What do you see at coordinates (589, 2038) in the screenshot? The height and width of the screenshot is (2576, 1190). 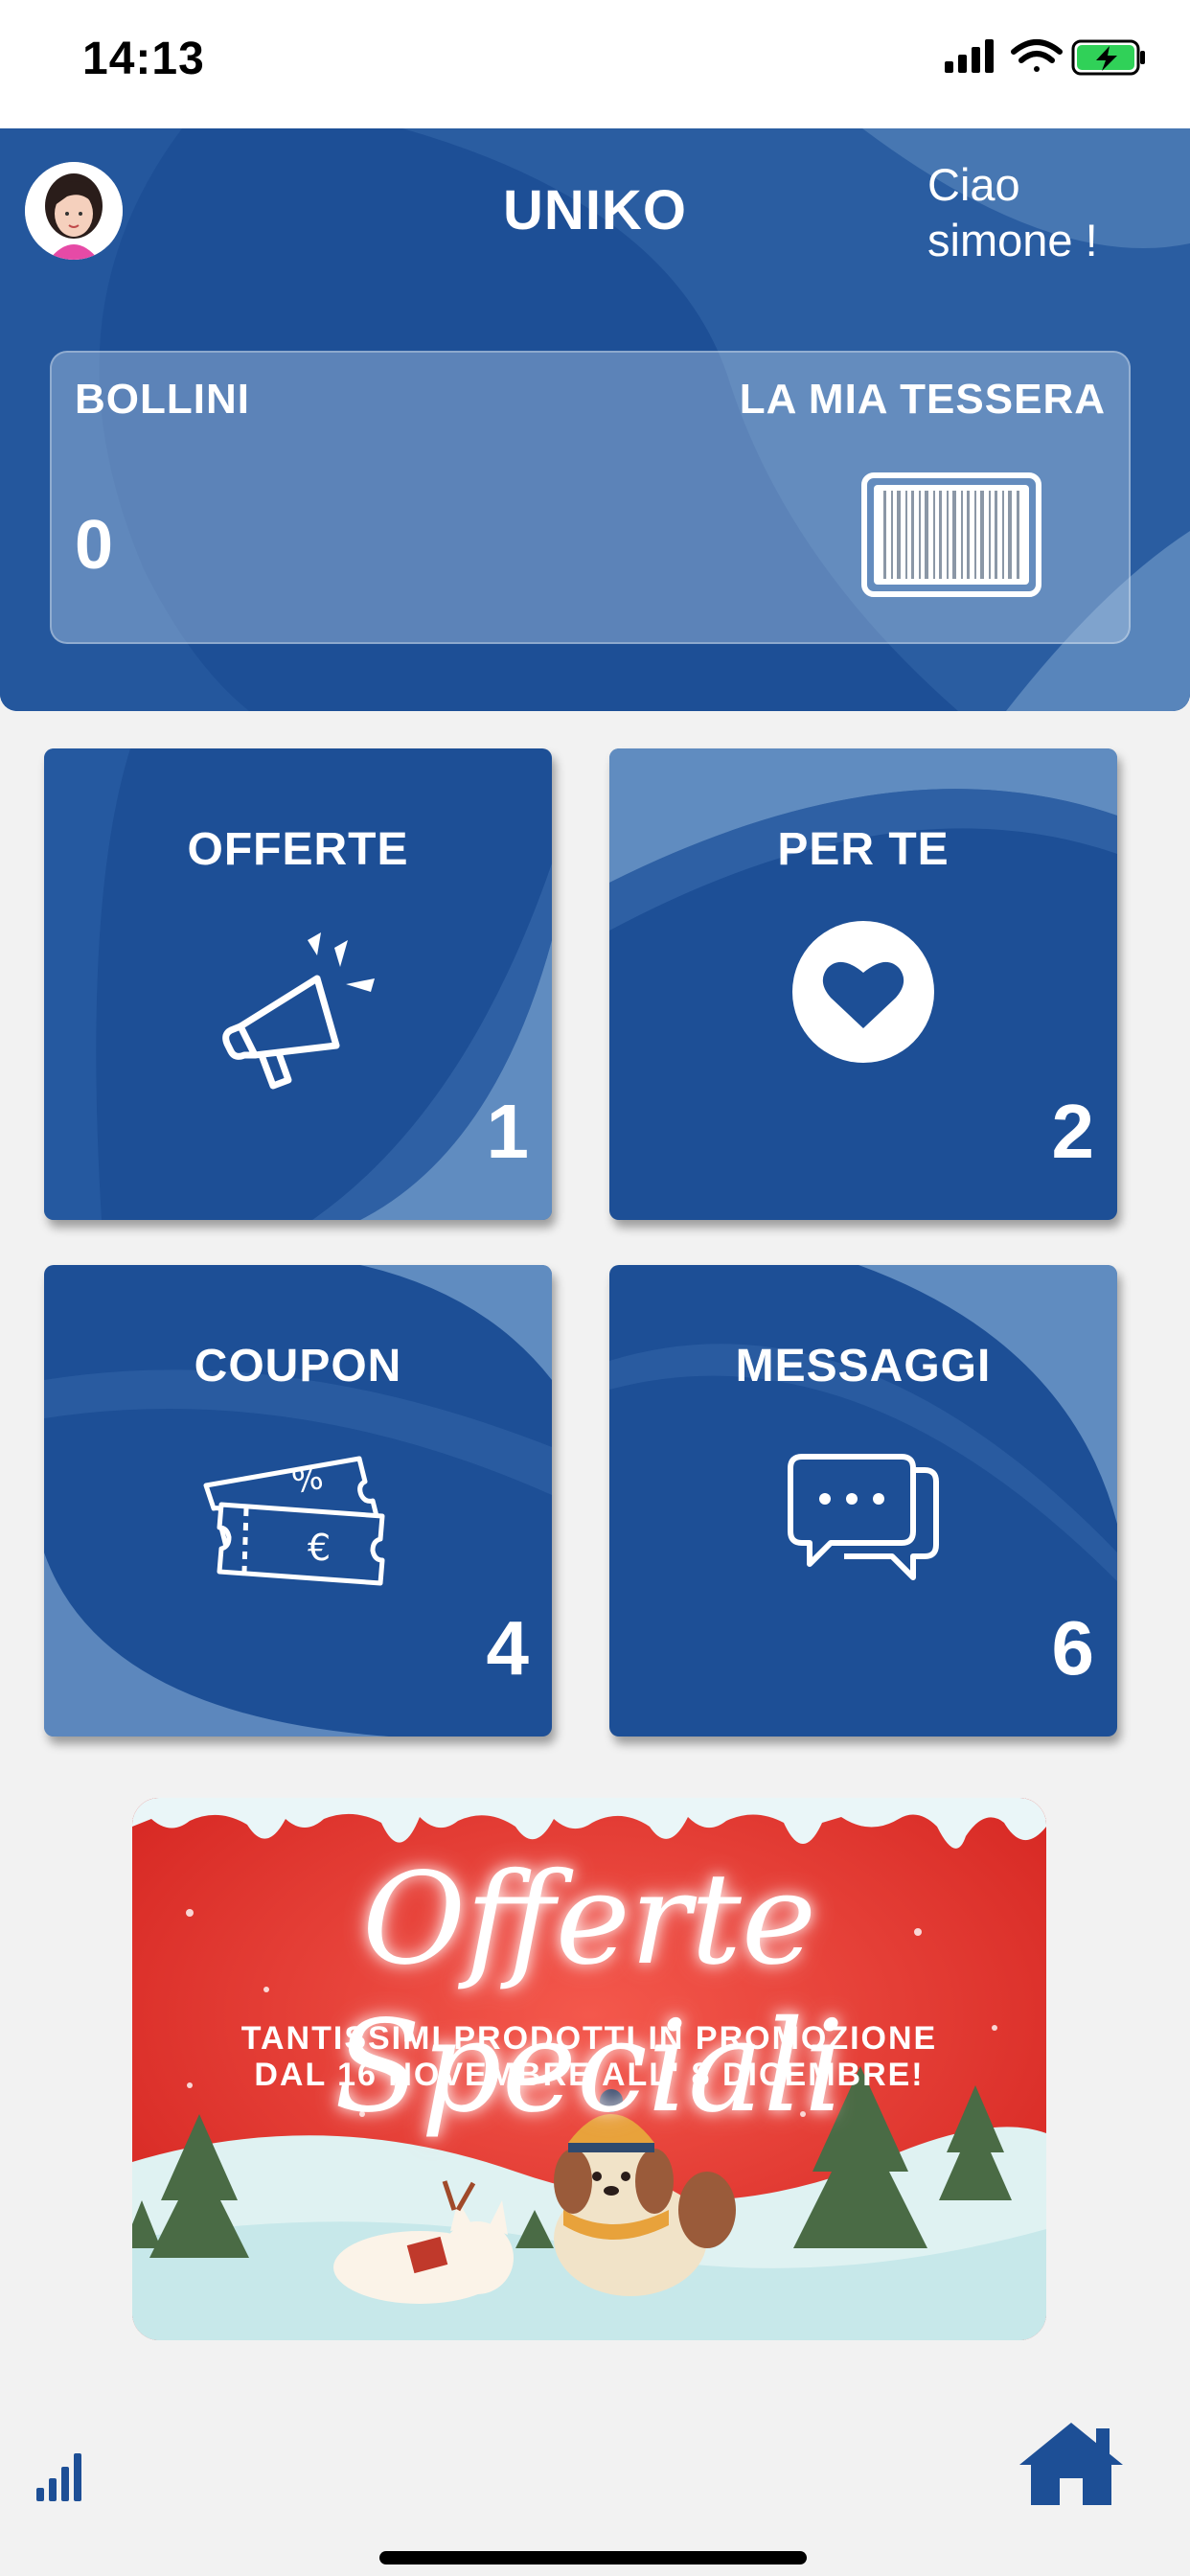 I see `banner-subtitle-line1: TANTISSIMI PRODOTTI IN PROMOZIONE` at bounding box center [589, 2038].